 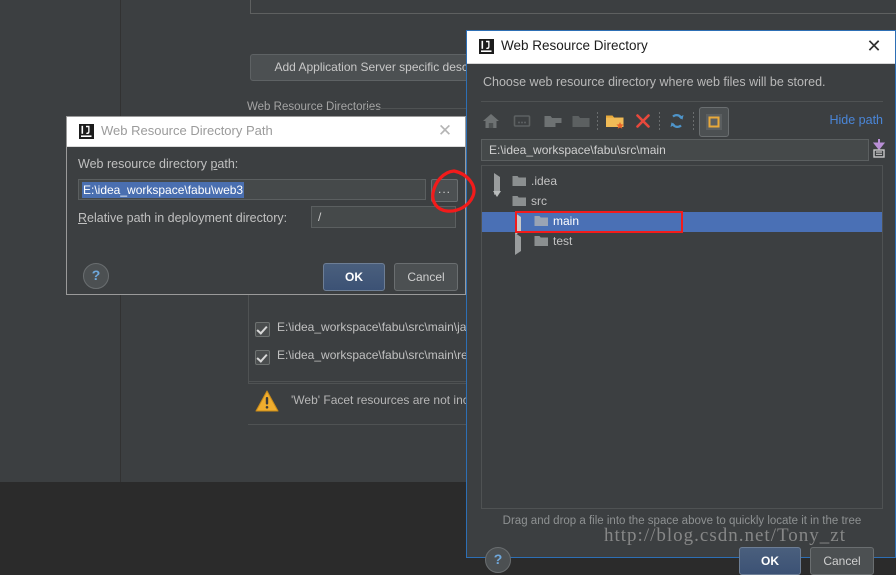 What do you see at coordinates (544, 181) in the screenshot?
I see `tree-node-label: .idea` at bounding box center [544, 181].